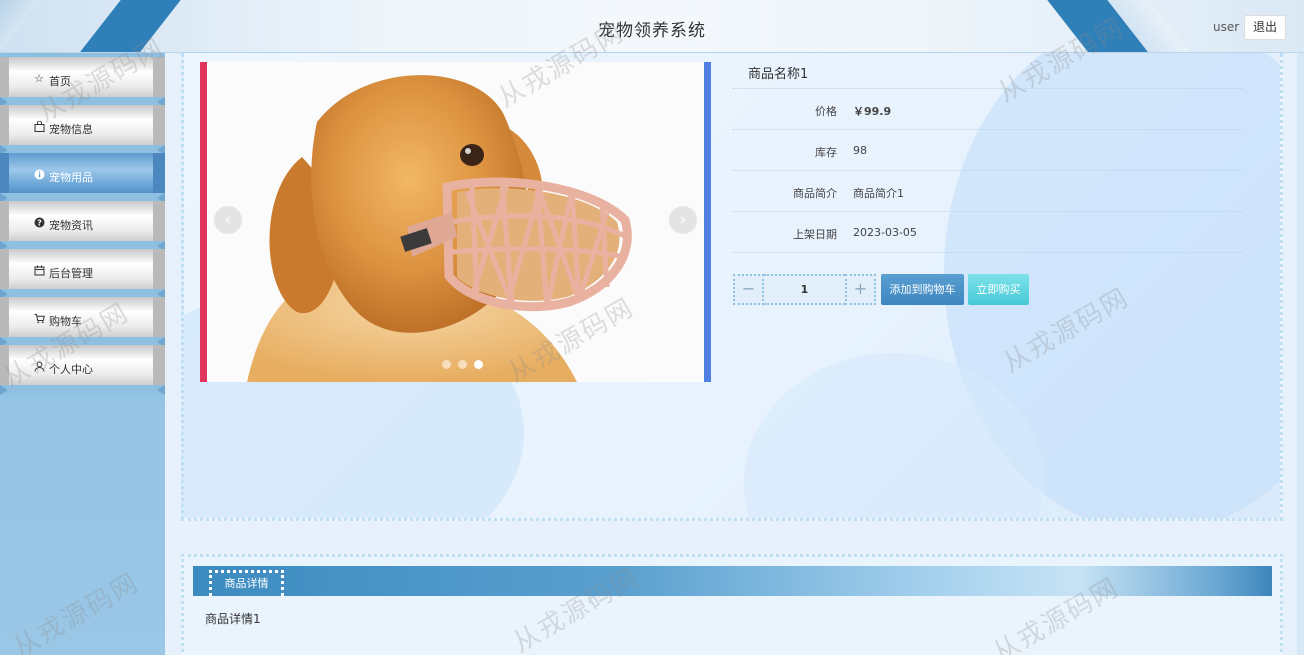 The width and height of the screenshot is (1304, 655). I want to click on page-scrollbar, so click(1300, 354).